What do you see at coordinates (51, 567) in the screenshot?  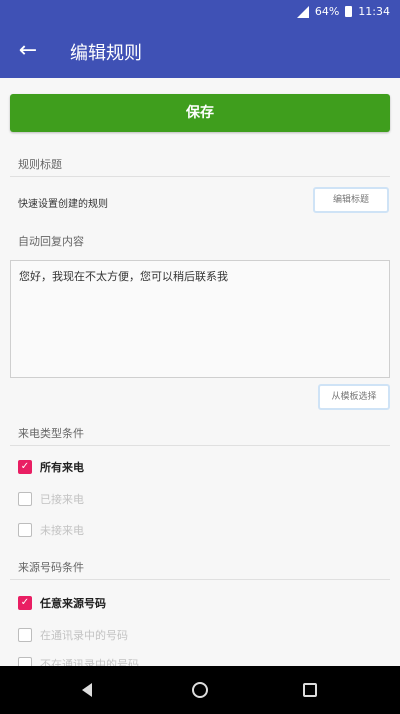 I see `source-number-label: 来源号码条件` at bounding box center [51, 567].